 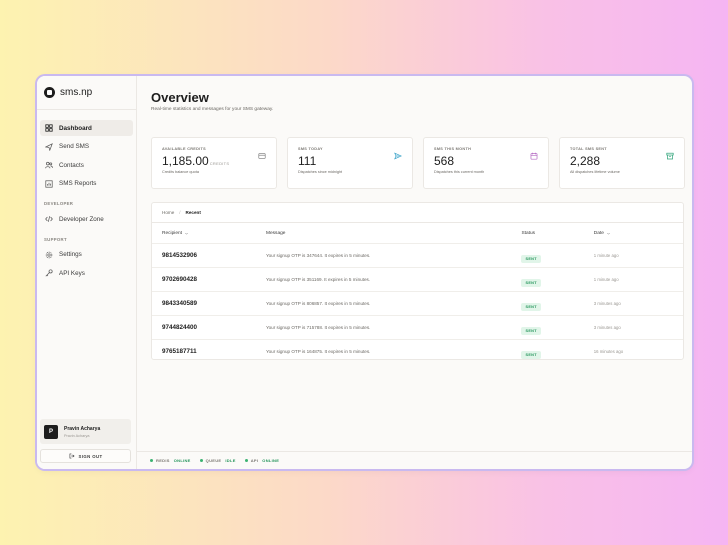 What do you see at coordinates (78, 183) in the screenshot?
I see `sidebar-item-label: SMS Reports` at bounding box center [78, 183].